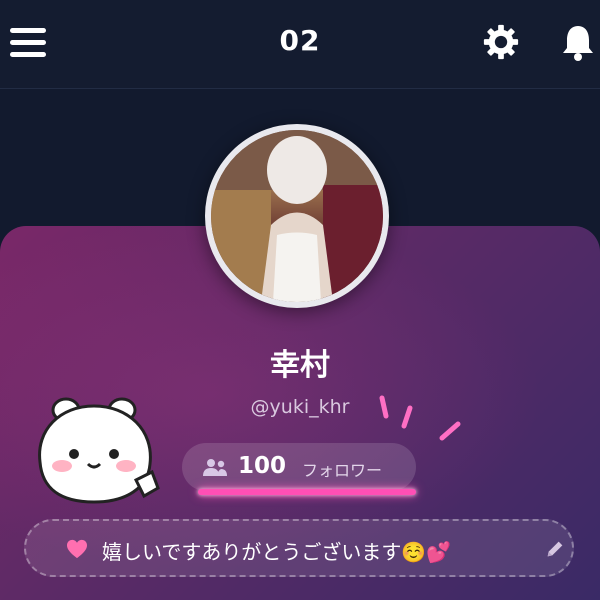 The image size is (600, 600). What do you see at coordinates (215, 467) in the screenshot?
I see `people-icon` at bounding box center [215, 467].